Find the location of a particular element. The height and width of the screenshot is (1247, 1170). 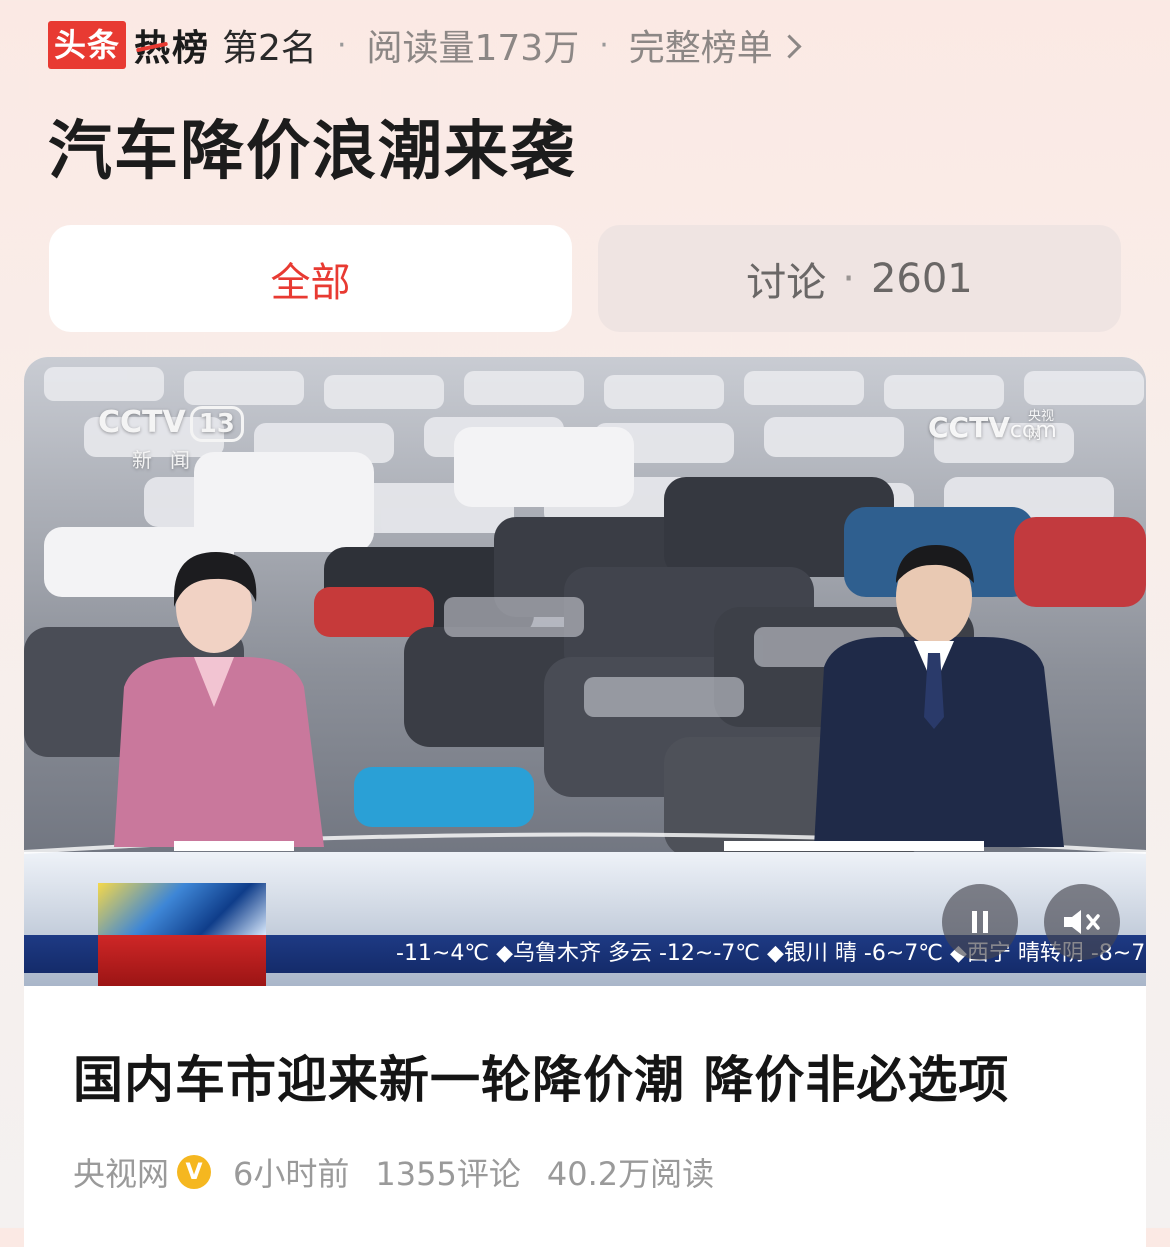

rank-label: 第2名 is located at coordinates (269, 48).